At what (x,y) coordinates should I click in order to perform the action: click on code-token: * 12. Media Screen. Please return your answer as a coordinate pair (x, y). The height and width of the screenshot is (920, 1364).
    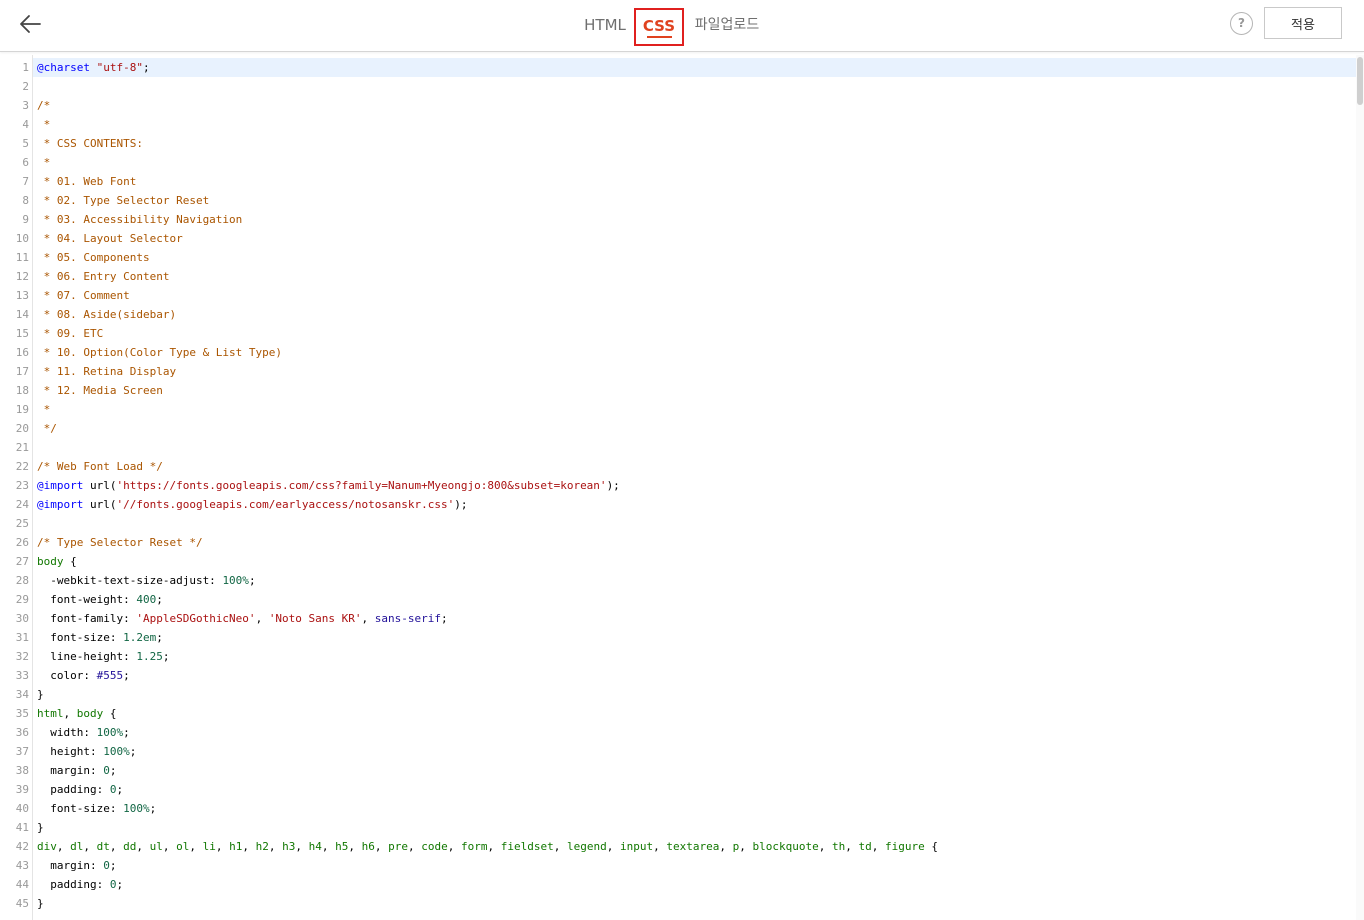
    Looking at the image, I should click on (100, 390).